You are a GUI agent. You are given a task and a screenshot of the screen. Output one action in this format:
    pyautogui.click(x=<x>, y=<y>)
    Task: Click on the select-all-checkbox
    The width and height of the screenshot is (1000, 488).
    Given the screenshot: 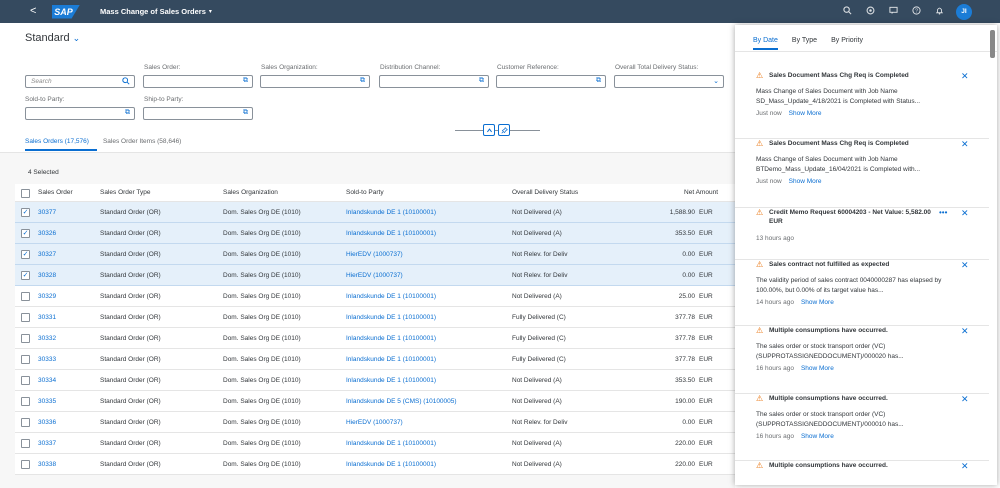 What is the action you would take?
    pyautogui.click(x=25, y=193)
    